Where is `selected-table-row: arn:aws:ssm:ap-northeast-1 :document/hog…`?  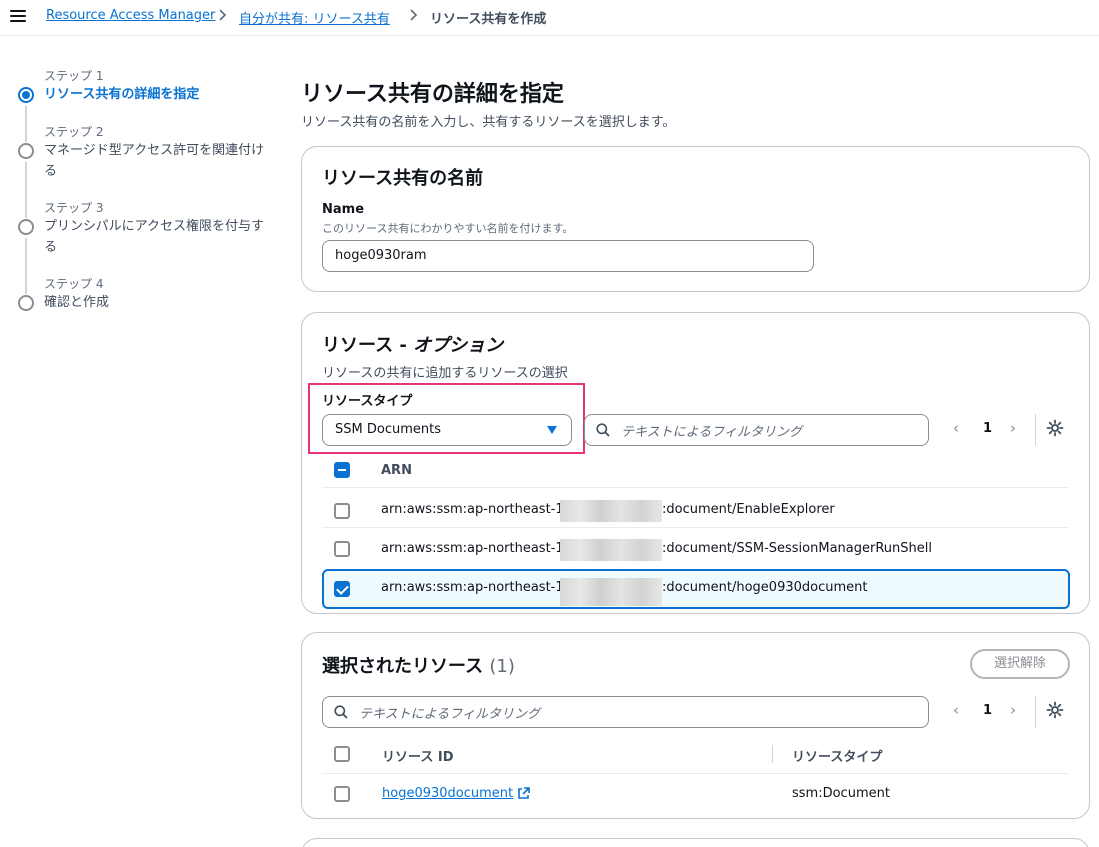
selected-table-row: arn:aws:ssm:ap-northeast-1 :document/hog… is located at coordinates (696, 589).